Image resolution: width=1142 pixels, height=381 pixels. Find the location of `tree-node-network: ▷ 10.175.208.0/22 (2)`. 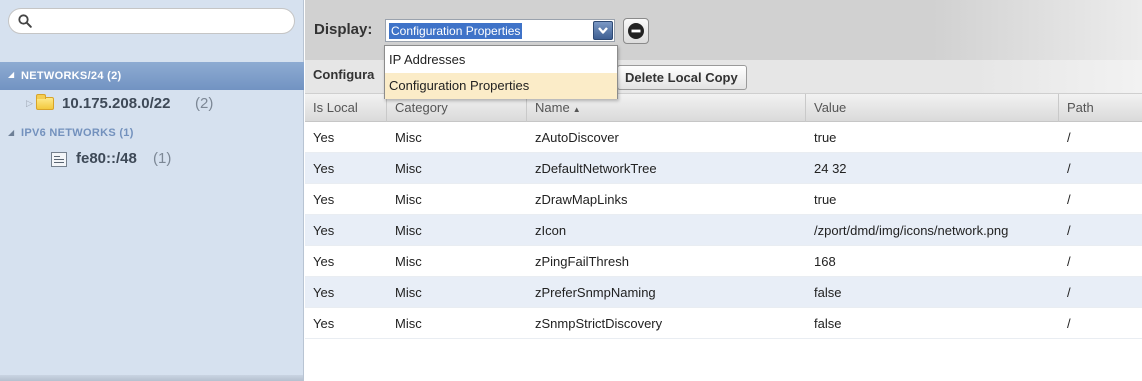

tree-node-network: ▷ 10.175.208.0/22 (2) is located at coordinates (152, 104).